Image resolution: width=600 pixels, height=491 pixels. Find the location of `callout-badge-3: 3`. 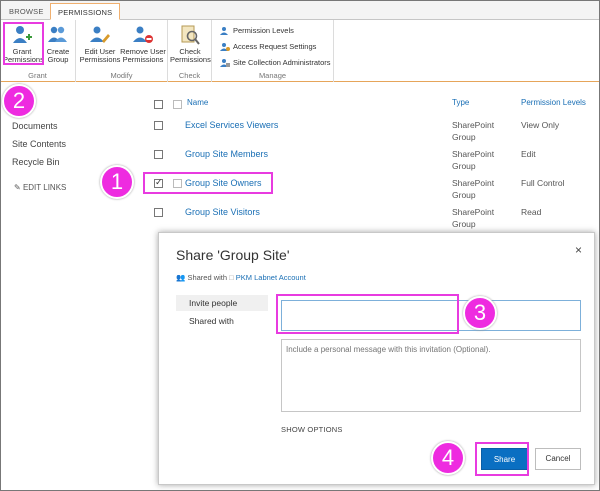

callout-badge-3: 3 is located at coordinates (480, 313).